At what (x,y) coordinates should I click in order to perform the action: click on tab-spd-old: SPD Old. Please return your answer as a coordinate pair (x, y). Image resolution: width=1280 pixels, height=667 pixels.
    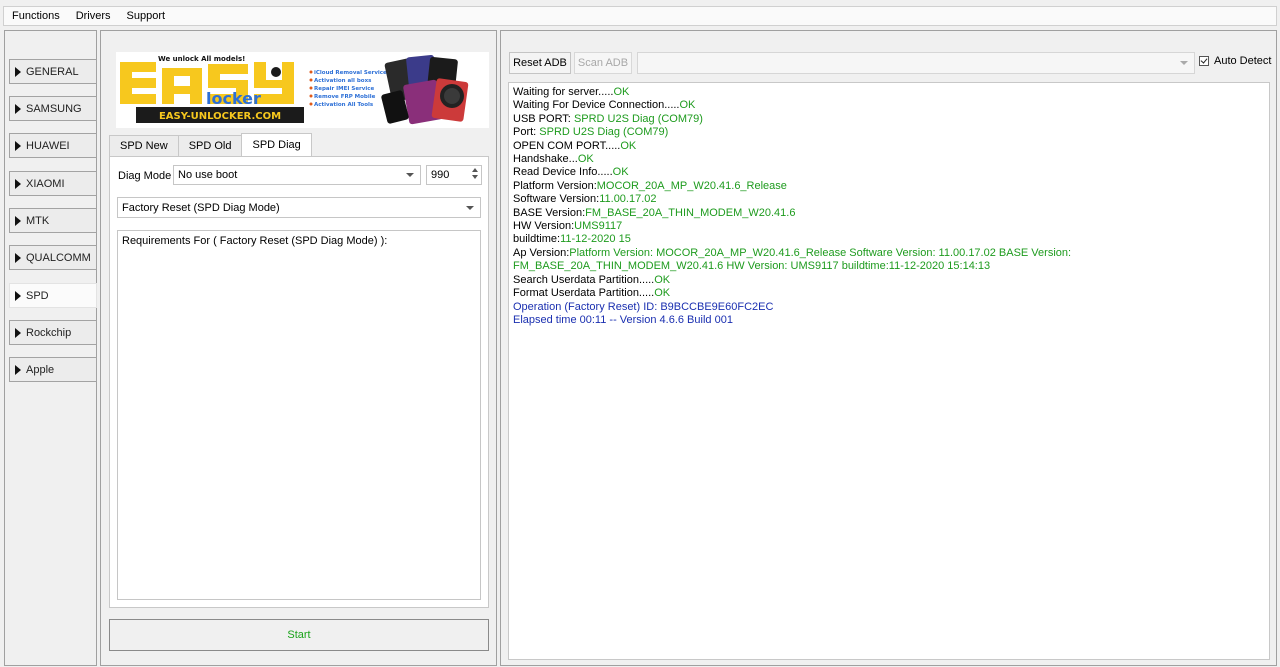
    Looking at the image, I should click on (210, 145).